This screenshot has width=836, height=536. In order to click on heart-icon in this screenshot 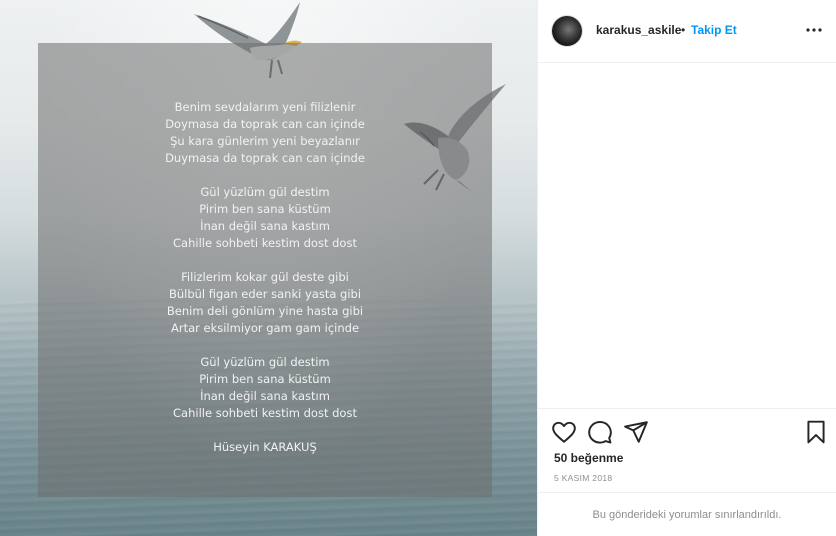, I will do `click(564, 432)`.